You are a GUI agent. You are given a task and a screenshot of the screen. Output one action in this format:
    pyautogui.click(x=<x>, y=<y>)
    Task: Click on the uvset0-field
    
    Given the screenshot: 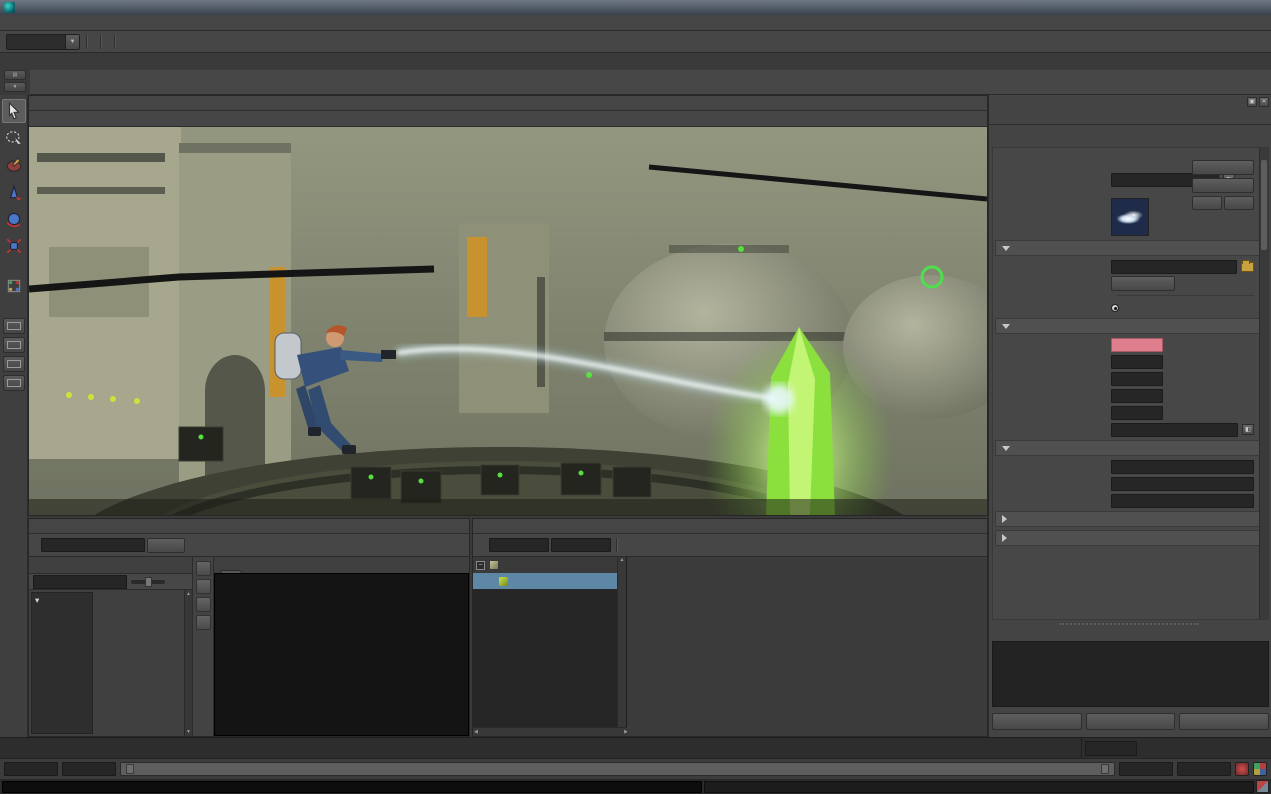 What is the action you would take?
    pyautogui.click(x=1182, y=483)
    